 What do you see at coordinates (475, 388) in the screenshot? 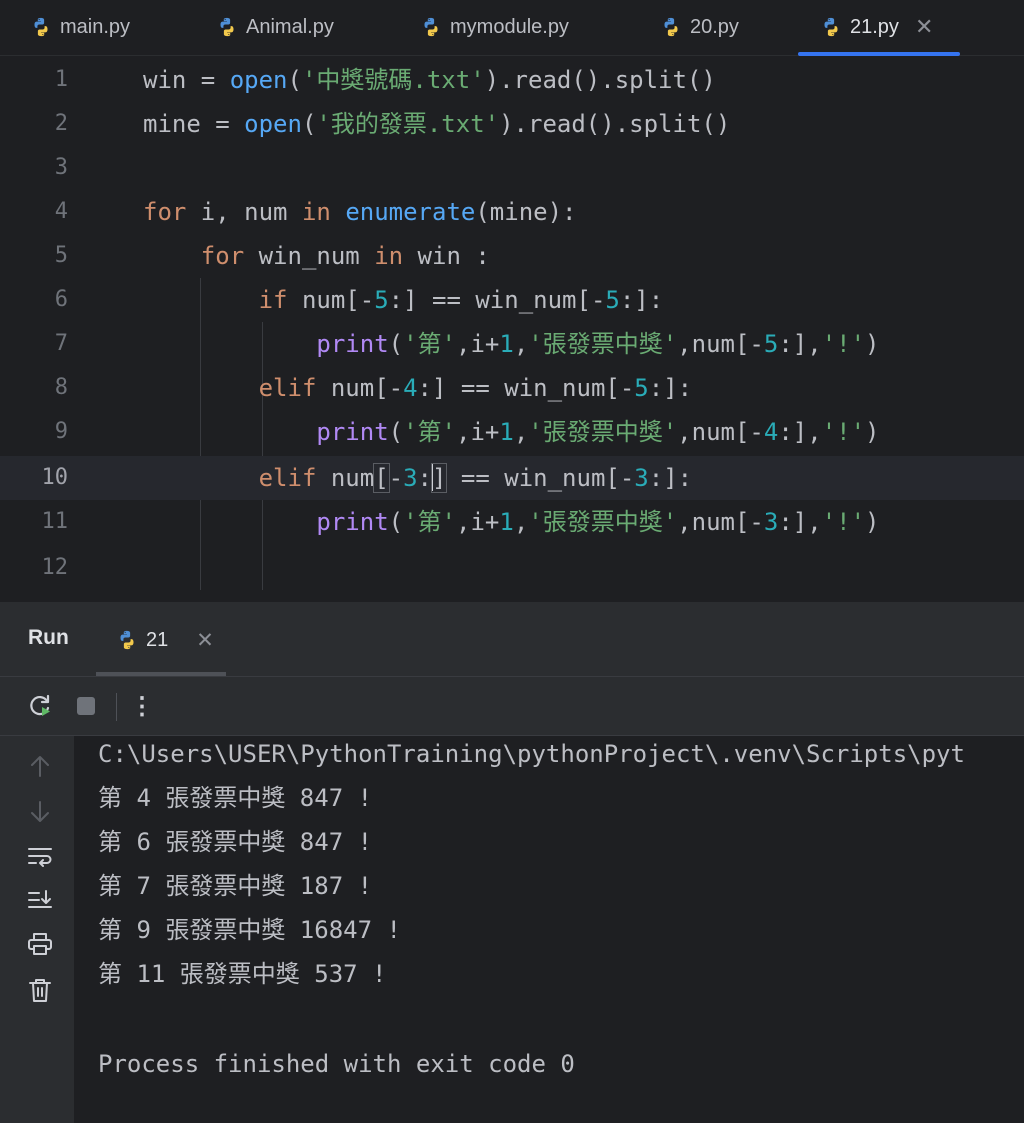
I see `code-text: elif num[-4:] == win_num[-5:]:` at bounding box center [475, 388].